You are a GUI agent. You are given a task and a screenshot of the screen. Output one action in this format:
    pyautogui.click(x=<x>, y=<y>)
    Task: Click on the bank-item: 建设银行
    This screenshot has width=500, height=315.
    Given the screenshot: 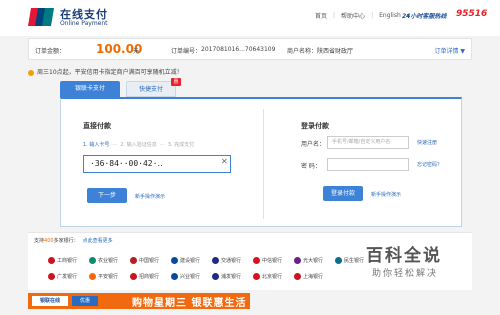 What is the action you would take?
    pyautogui.click(x=185, y=260)
    